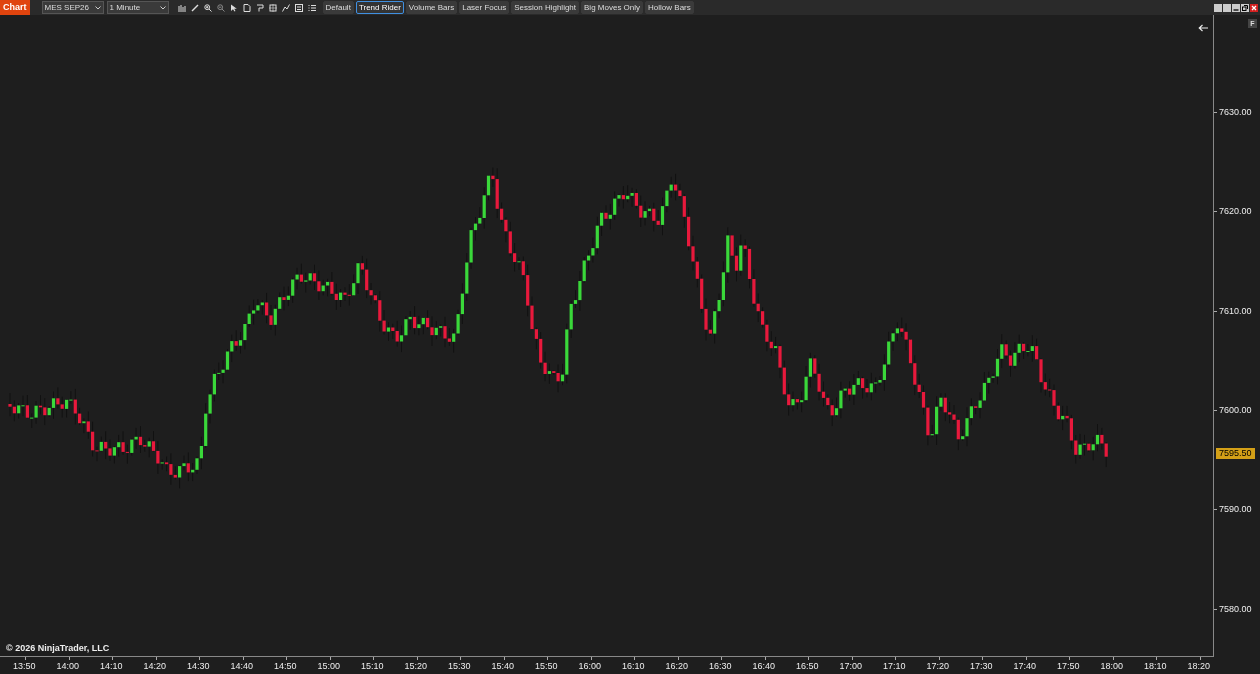  What do you see at coordinates (137, 7) in the screenshot?
I see `interval-dropdown: 1 Minute` at bounding box center [137, 7].